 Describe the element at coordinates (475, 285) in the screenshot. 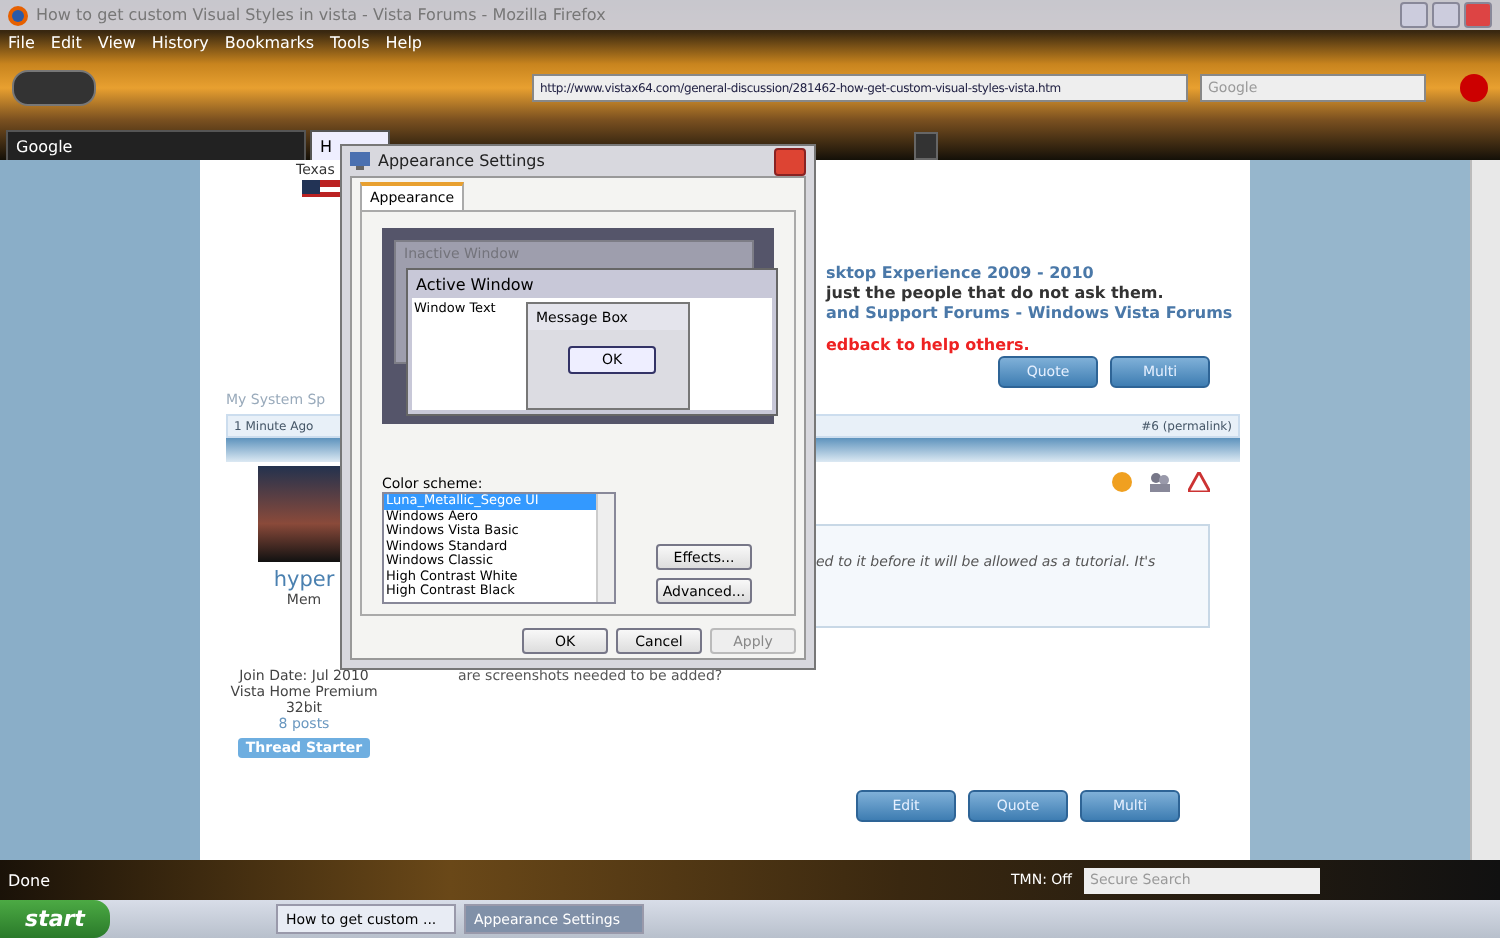

I see `active-window-title: Active Window` at that location.